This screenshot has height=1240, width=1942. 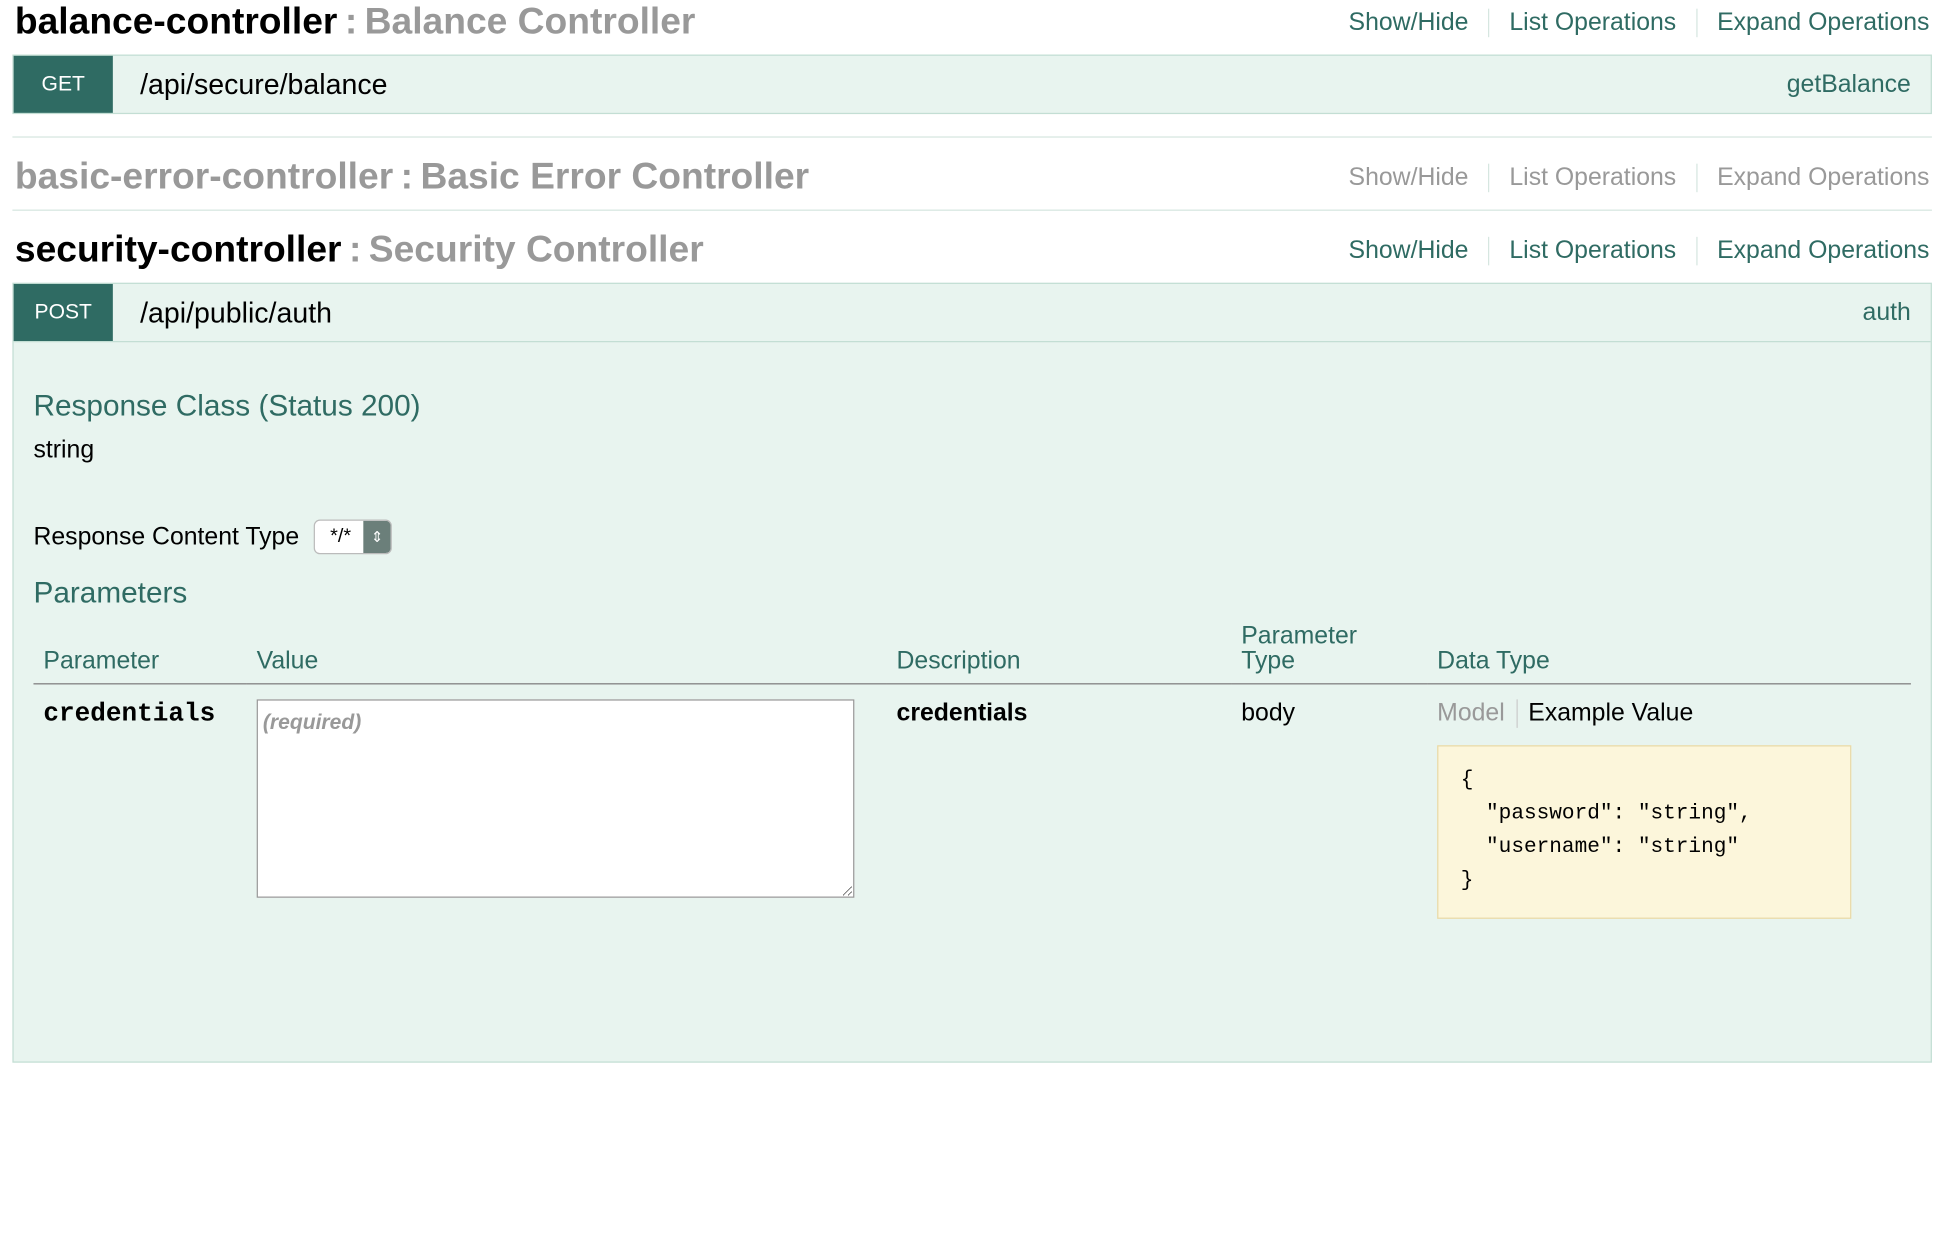 I want to click on section-title: security-controller: Security Controller, so click(x=359, y=250).